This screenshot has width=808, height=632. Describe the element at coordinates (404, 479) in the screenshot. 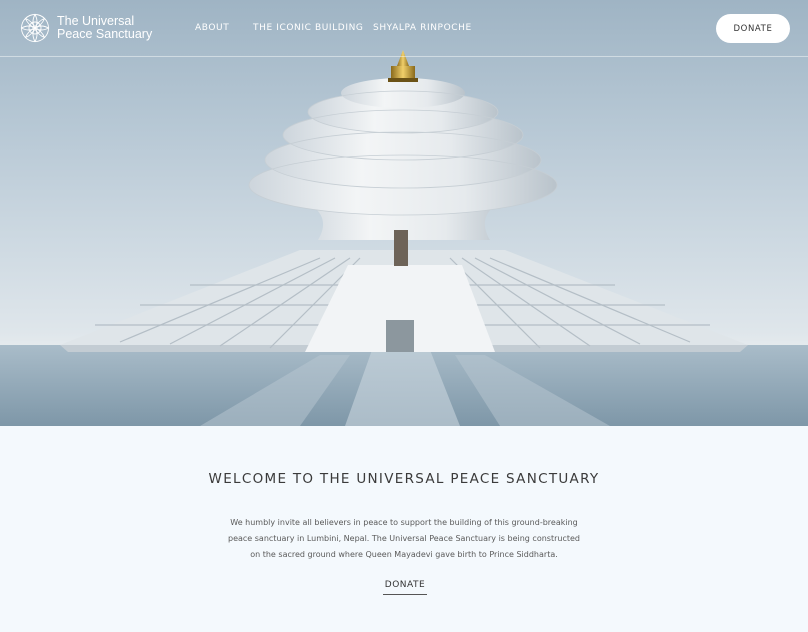

I see `welcome-title: WELCOME TO THE UNIVERSAL PEACE SANCTUARY` at that location.